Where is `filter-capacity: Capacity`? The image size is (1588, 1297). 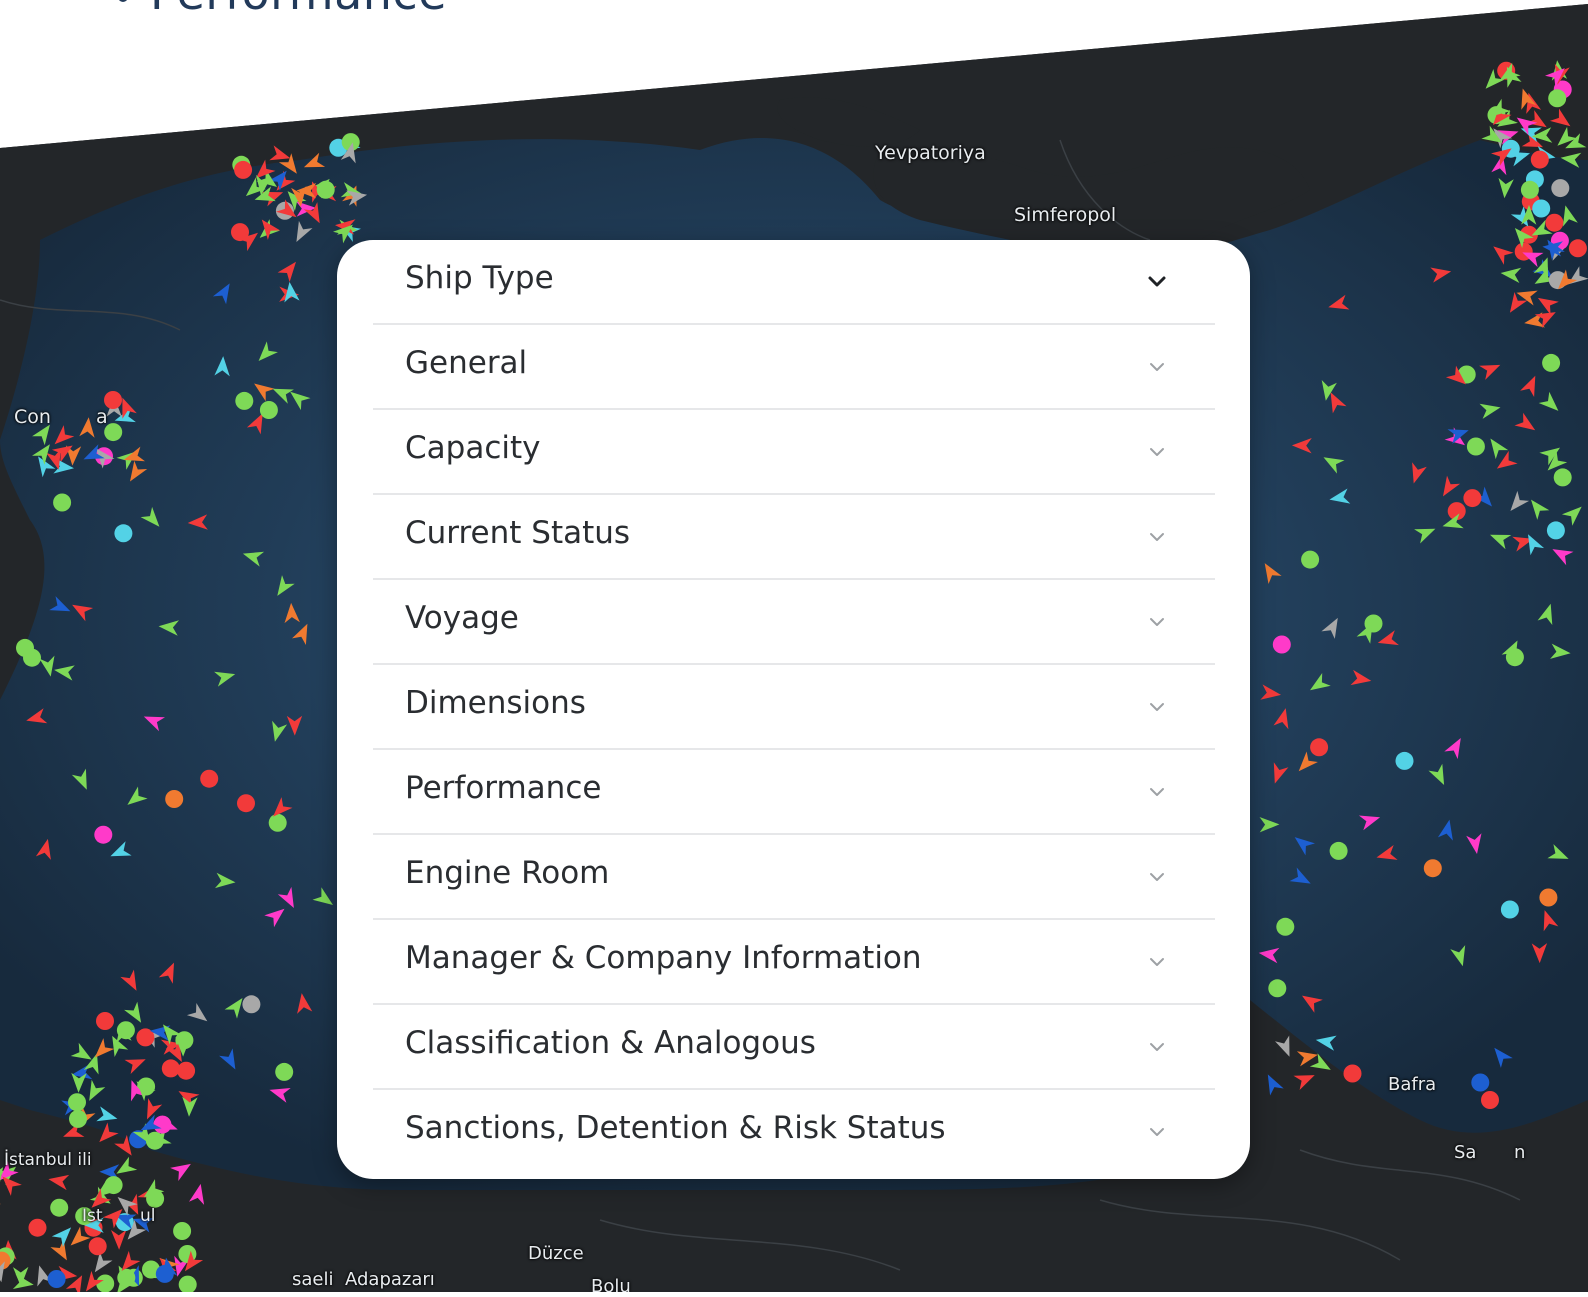
filter-capacity: Capacity is located at coordinates (794, 452).